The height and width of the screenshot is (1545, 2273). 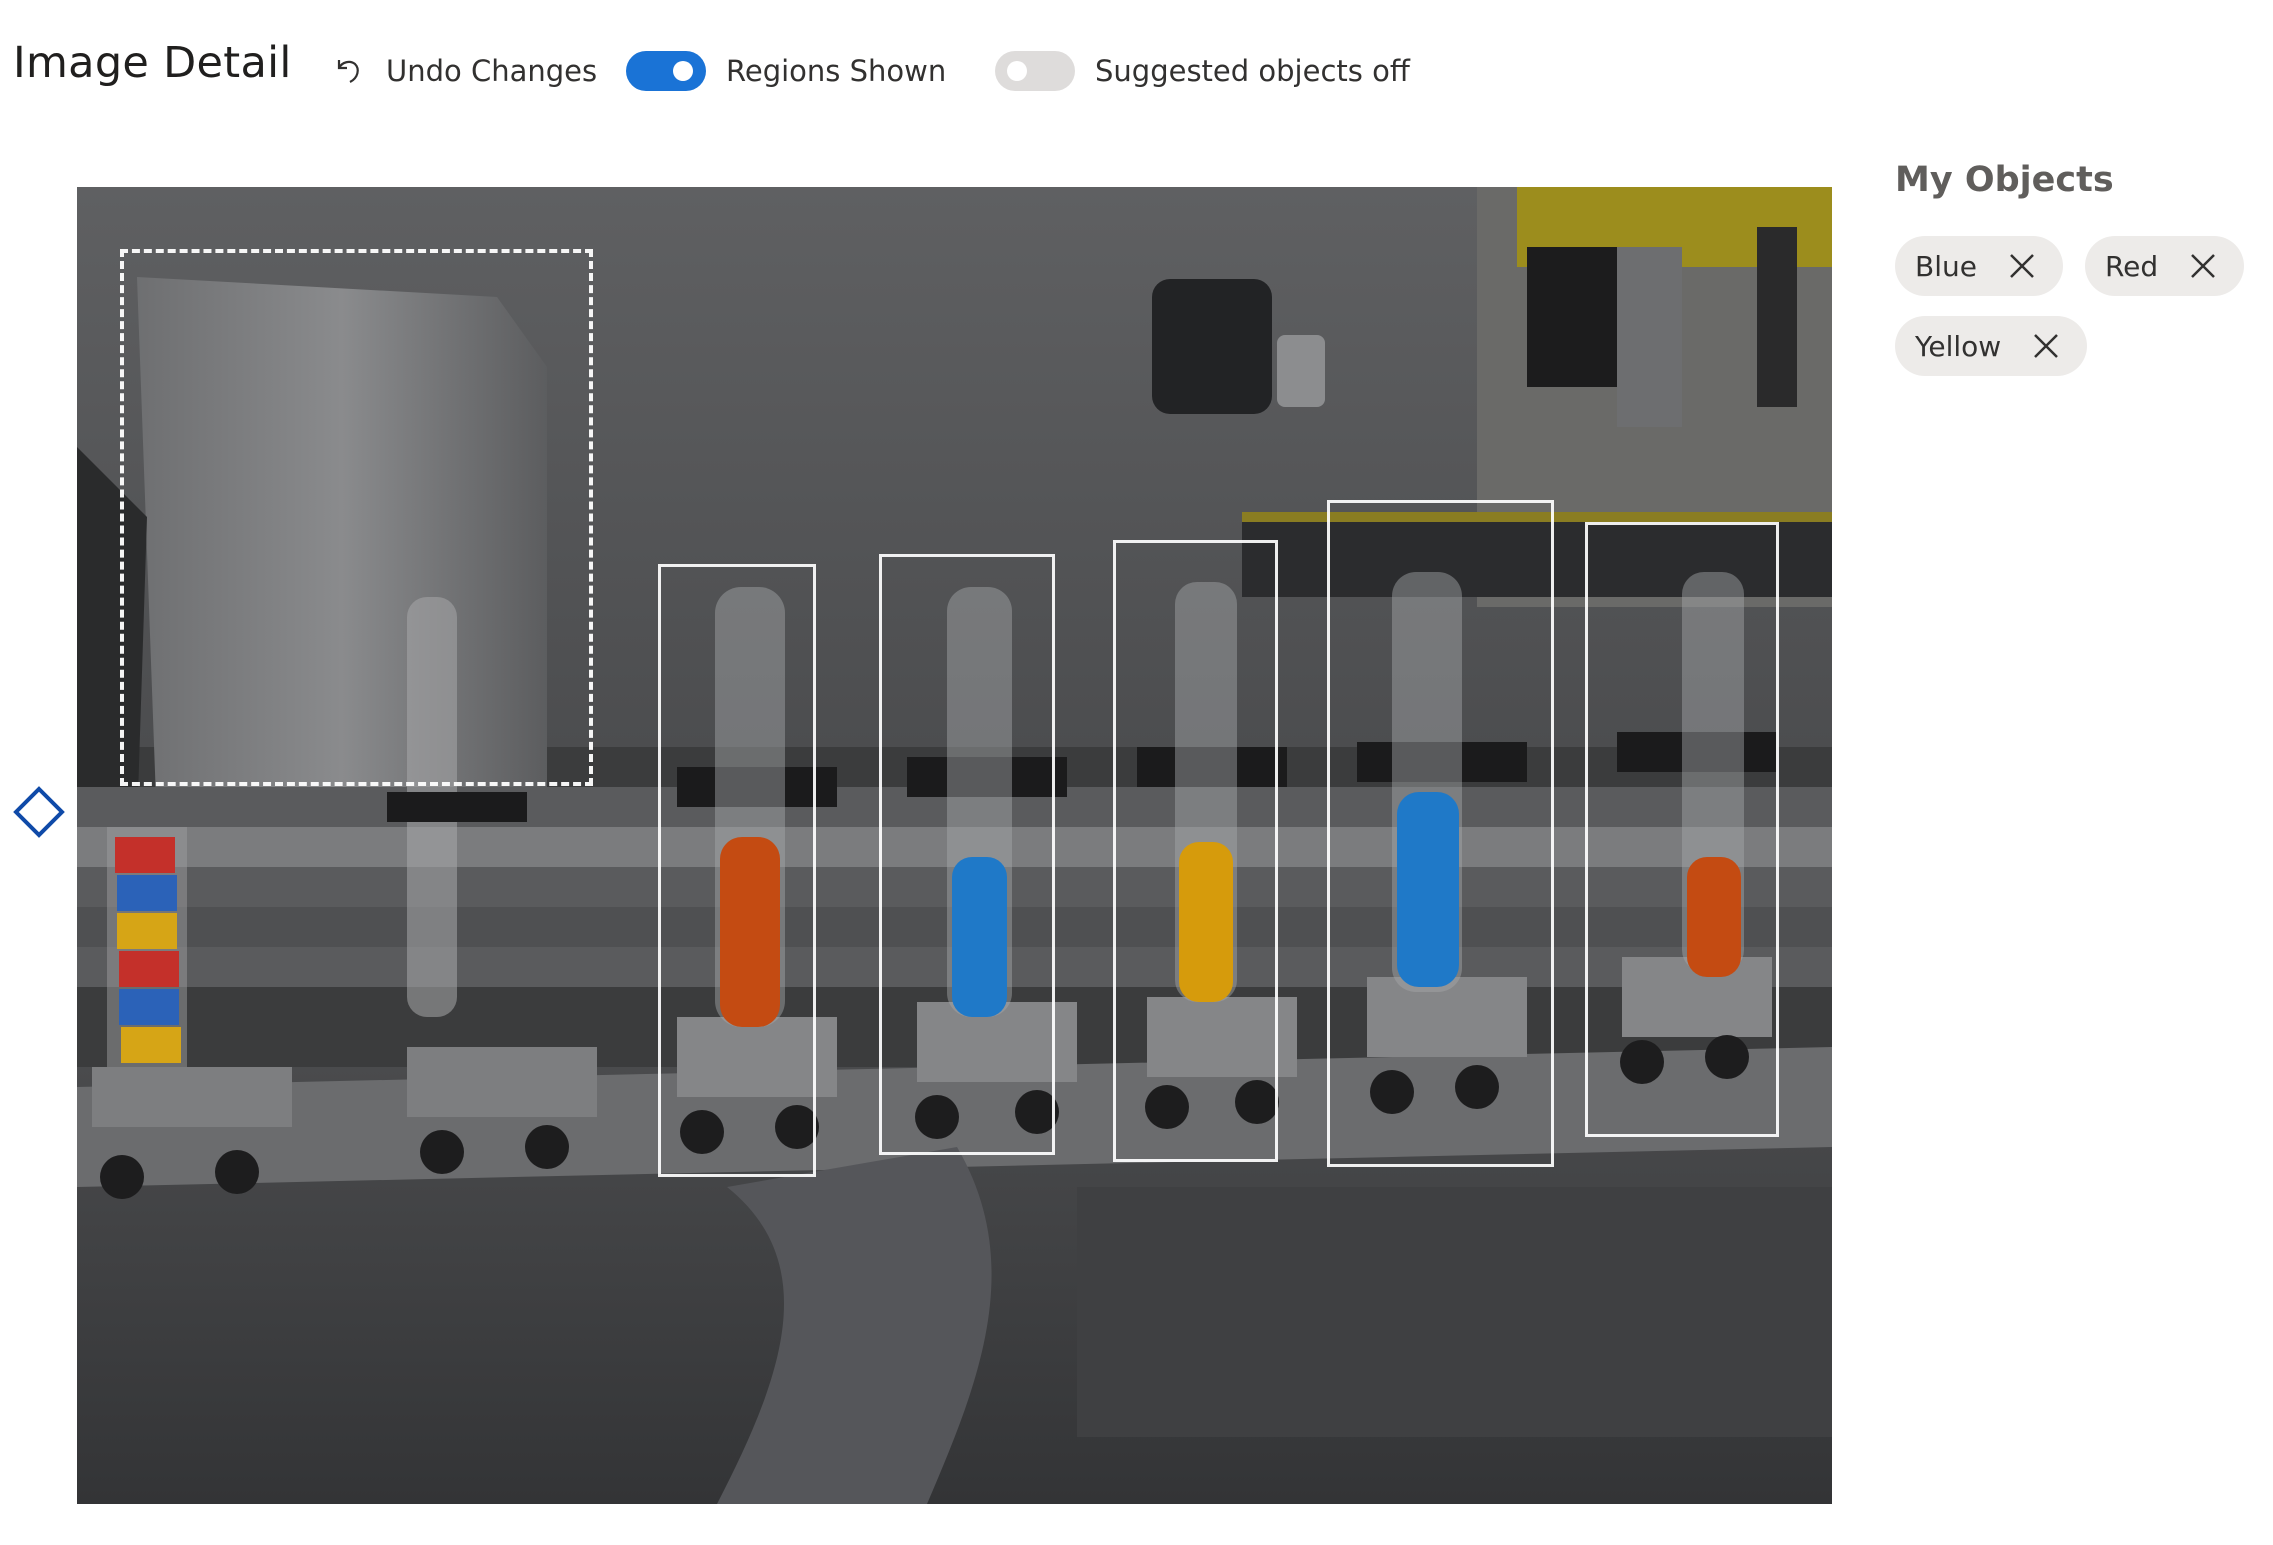 I want to click on object-tag-label: Red, so click(x=2131, y=266).